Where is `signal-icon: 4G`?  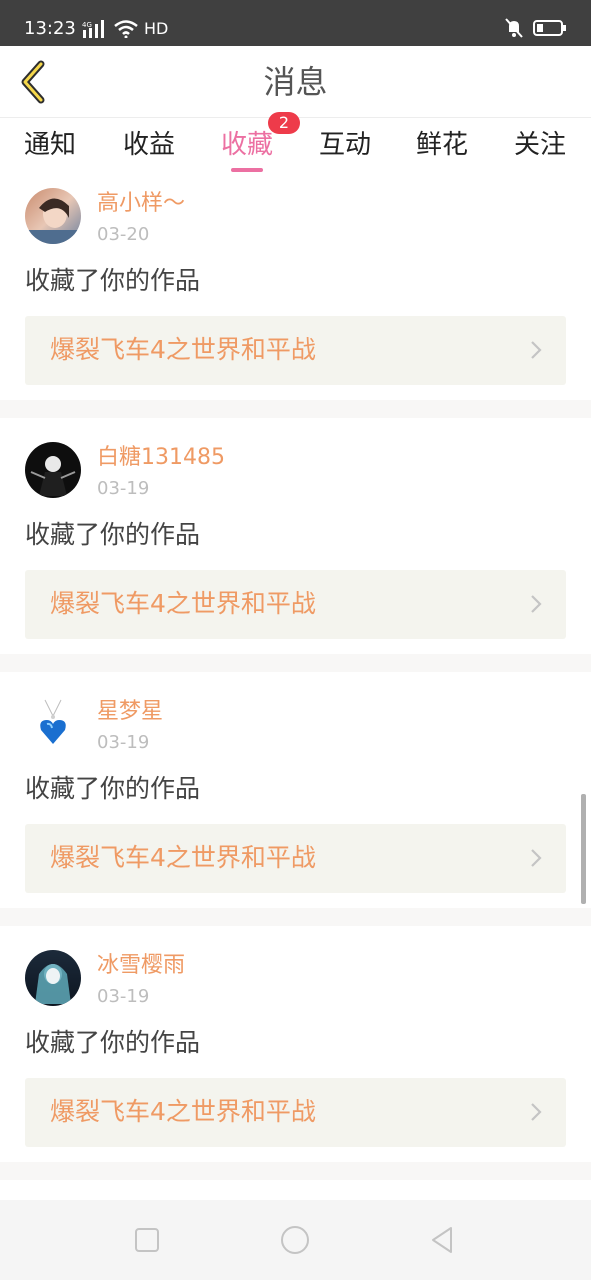
signal-icon: 4G is located at coordinates (93, 29).